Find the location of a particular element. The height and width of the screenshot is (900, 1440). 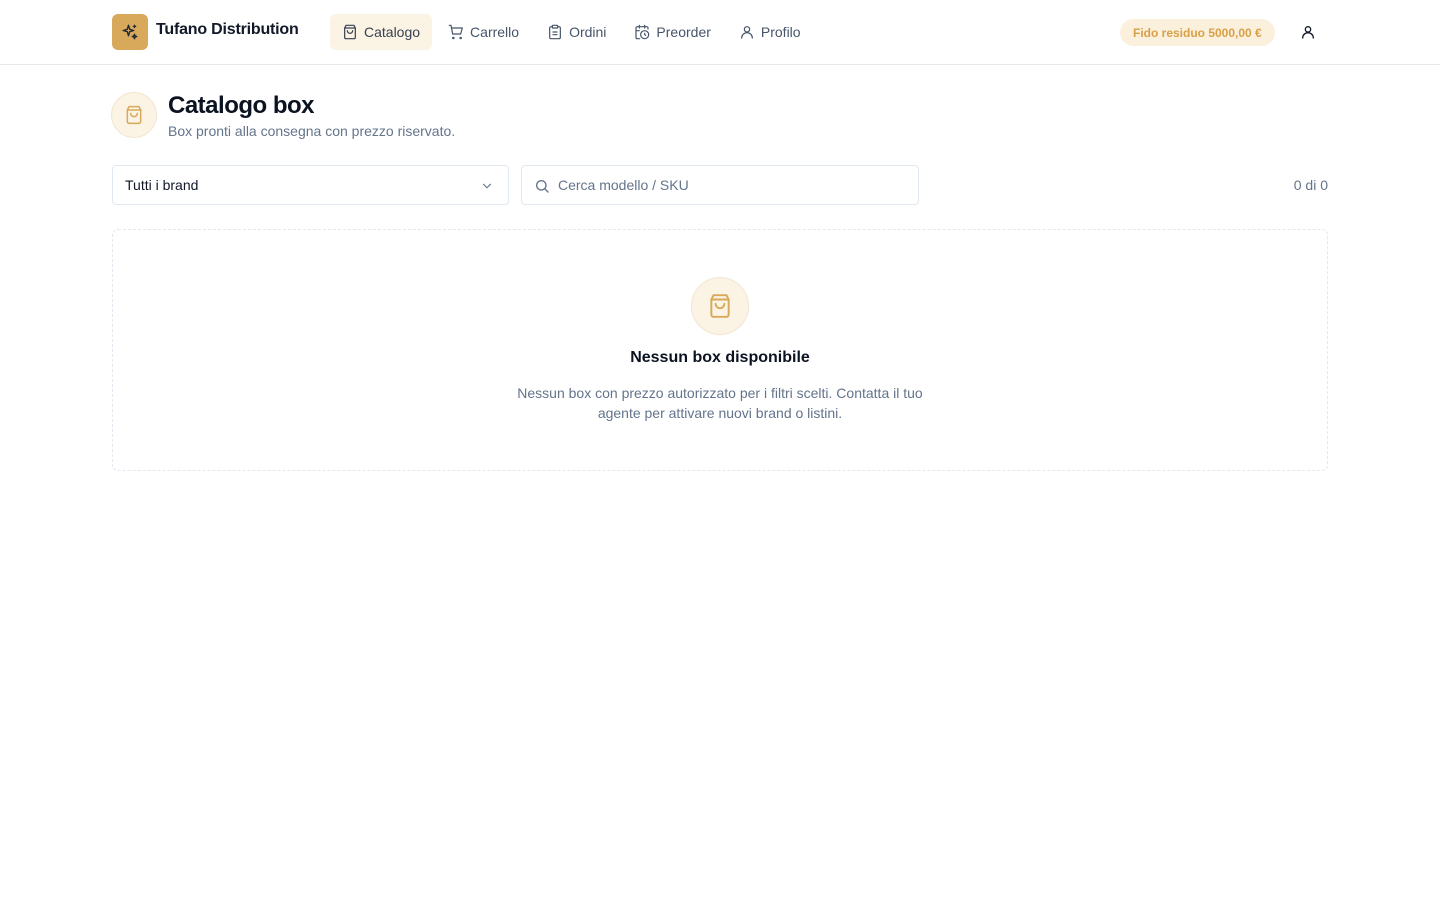

nav-item-profilo: Profilo is located at coordinates (770, 32).